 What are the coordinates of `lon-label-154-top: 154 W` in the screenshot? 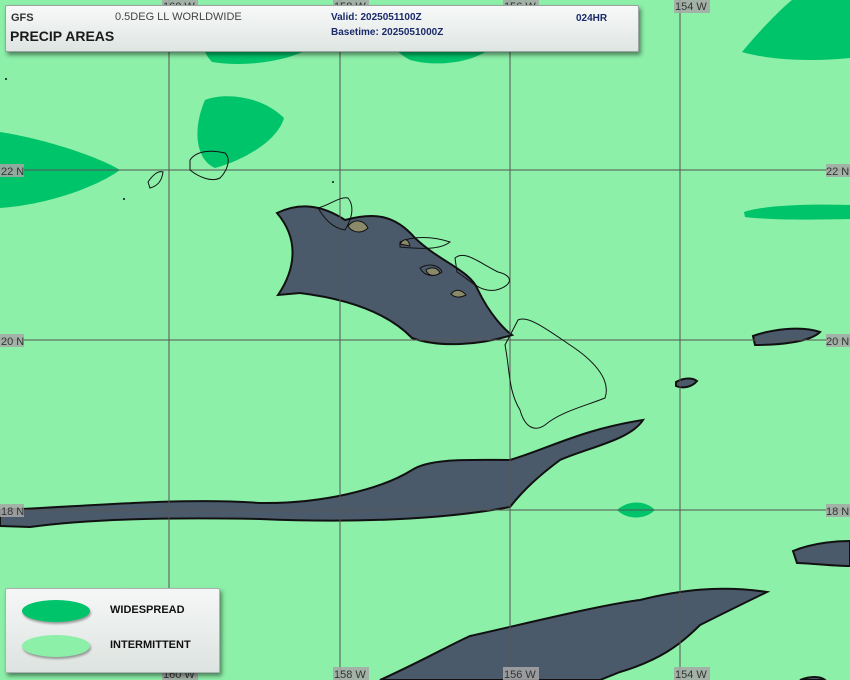 It's located at (691, 7).